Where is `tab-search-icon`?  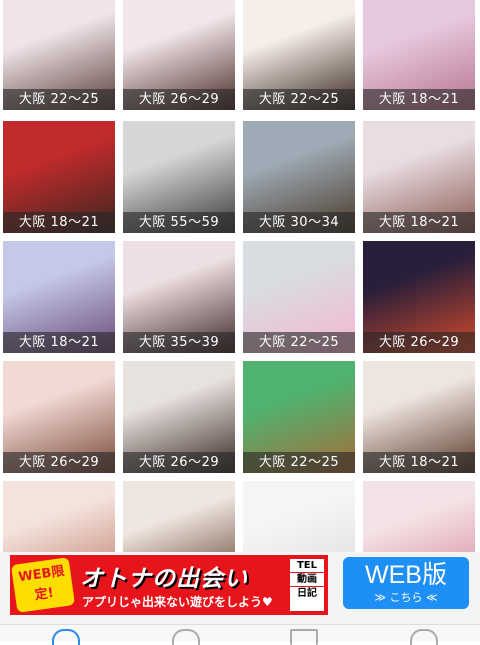 tab-search-icon is located at coordinates (186, 637).